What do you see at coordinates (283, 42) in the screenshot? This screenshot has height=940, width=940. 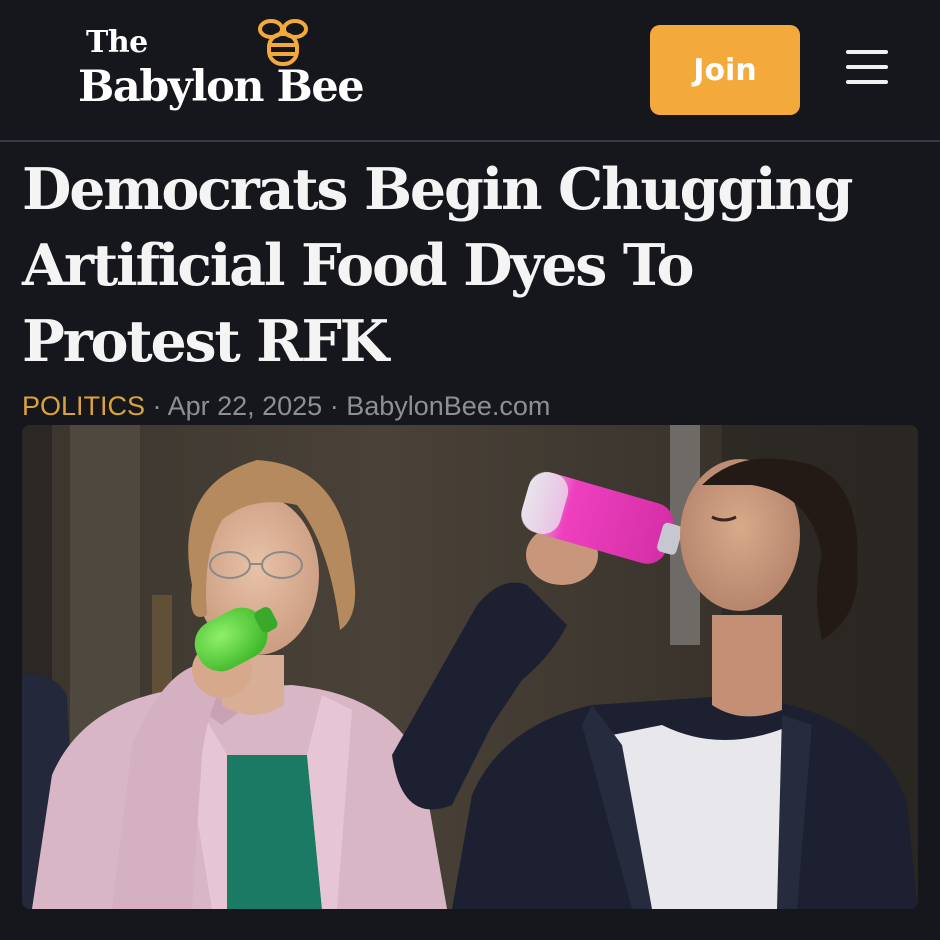 I see `bee-icon` at bounding box center [283, 42].